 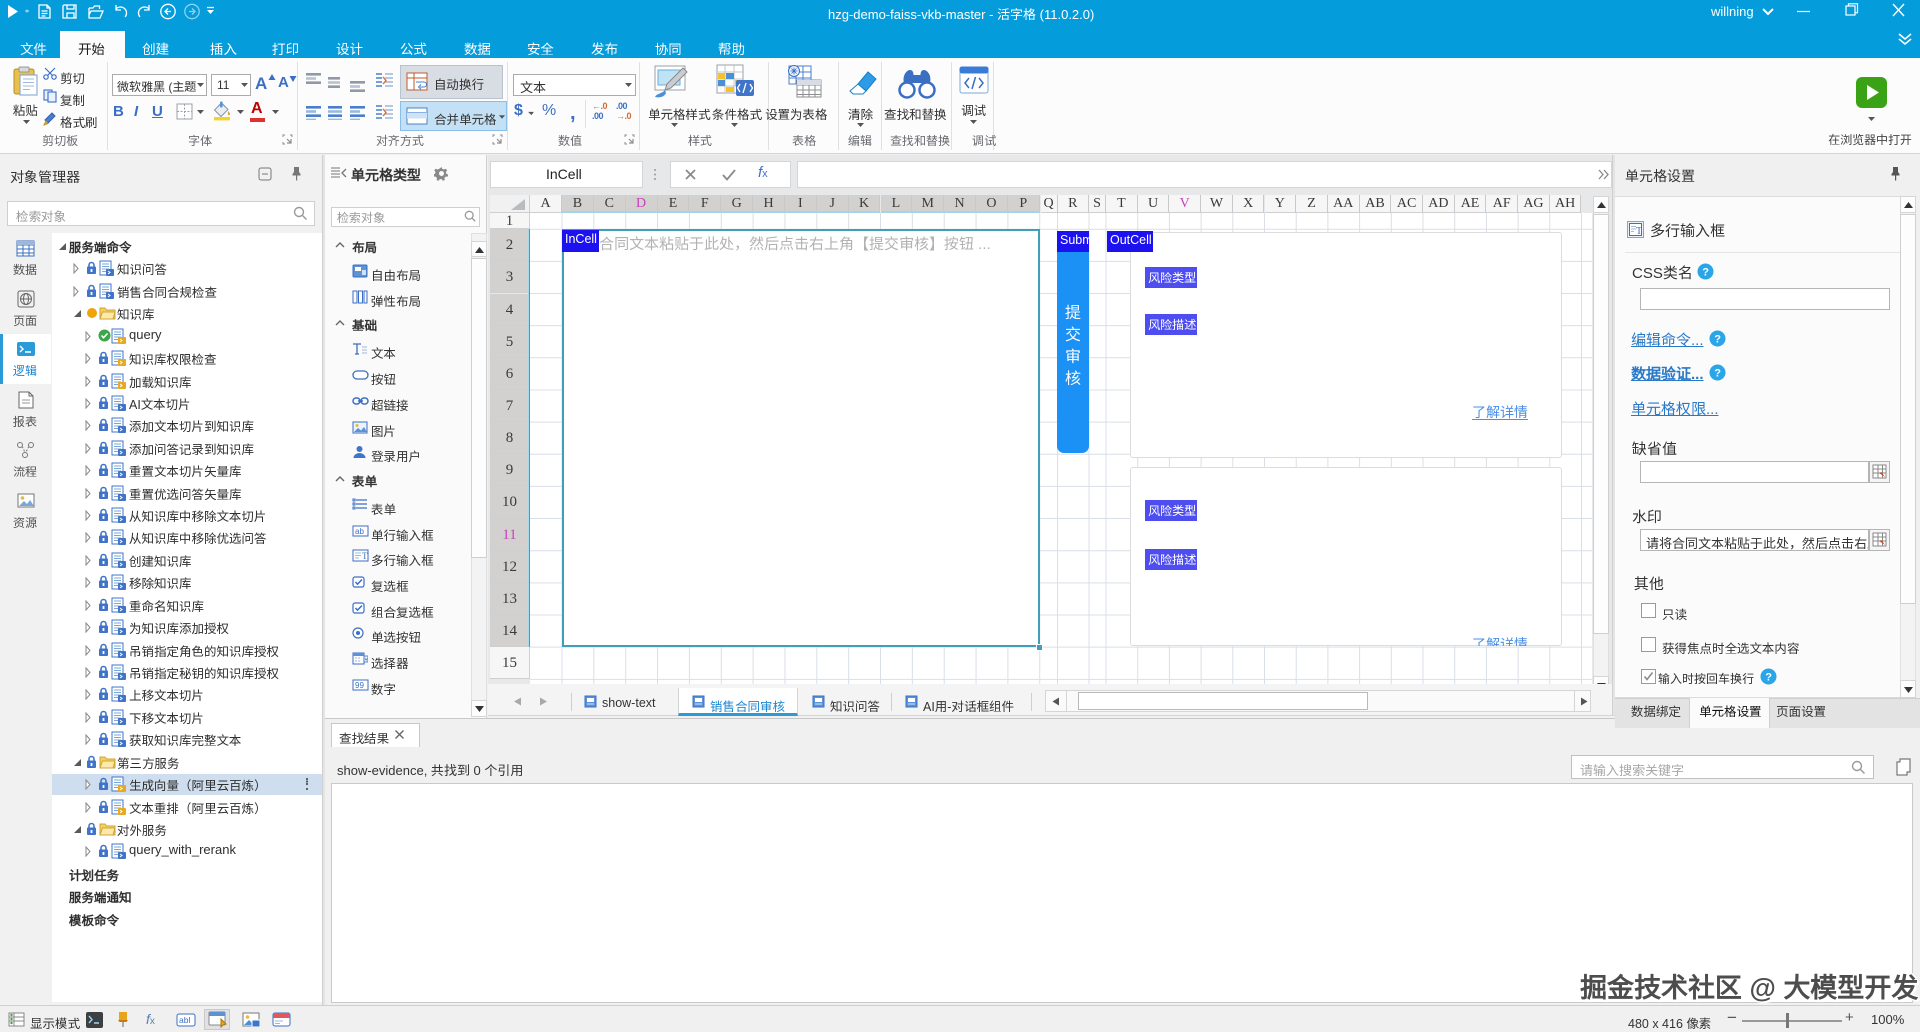 What do you see at coordinates (184, 1020) in the screenshot?
I see `svg-text: abl` at bounding box center [184, 1020].